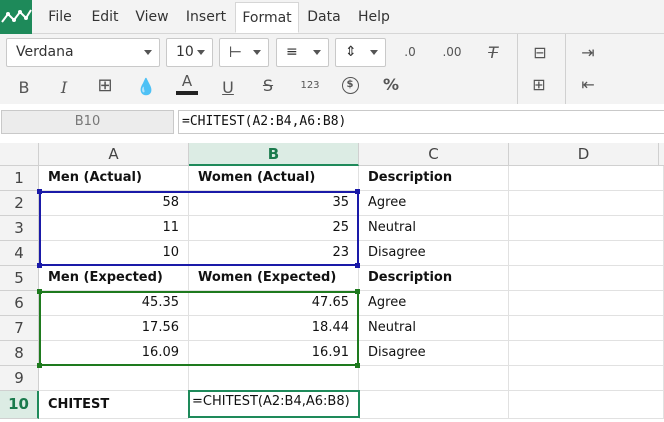 The height and width of the screenshot is (422, 664). I want to click on cell-a3: 11, so click(114, 228).